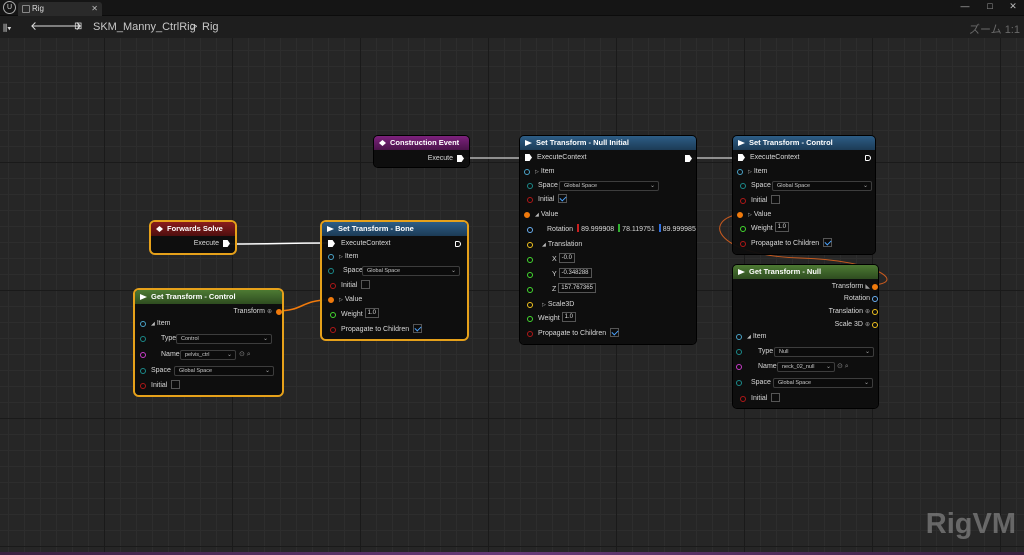 This screenshot has height=555, width=1024. What do you see at coordinates (638, 229) in the screenshot?
I see `rotation-y-value: 78.119751` at bounding box center [638, 229].